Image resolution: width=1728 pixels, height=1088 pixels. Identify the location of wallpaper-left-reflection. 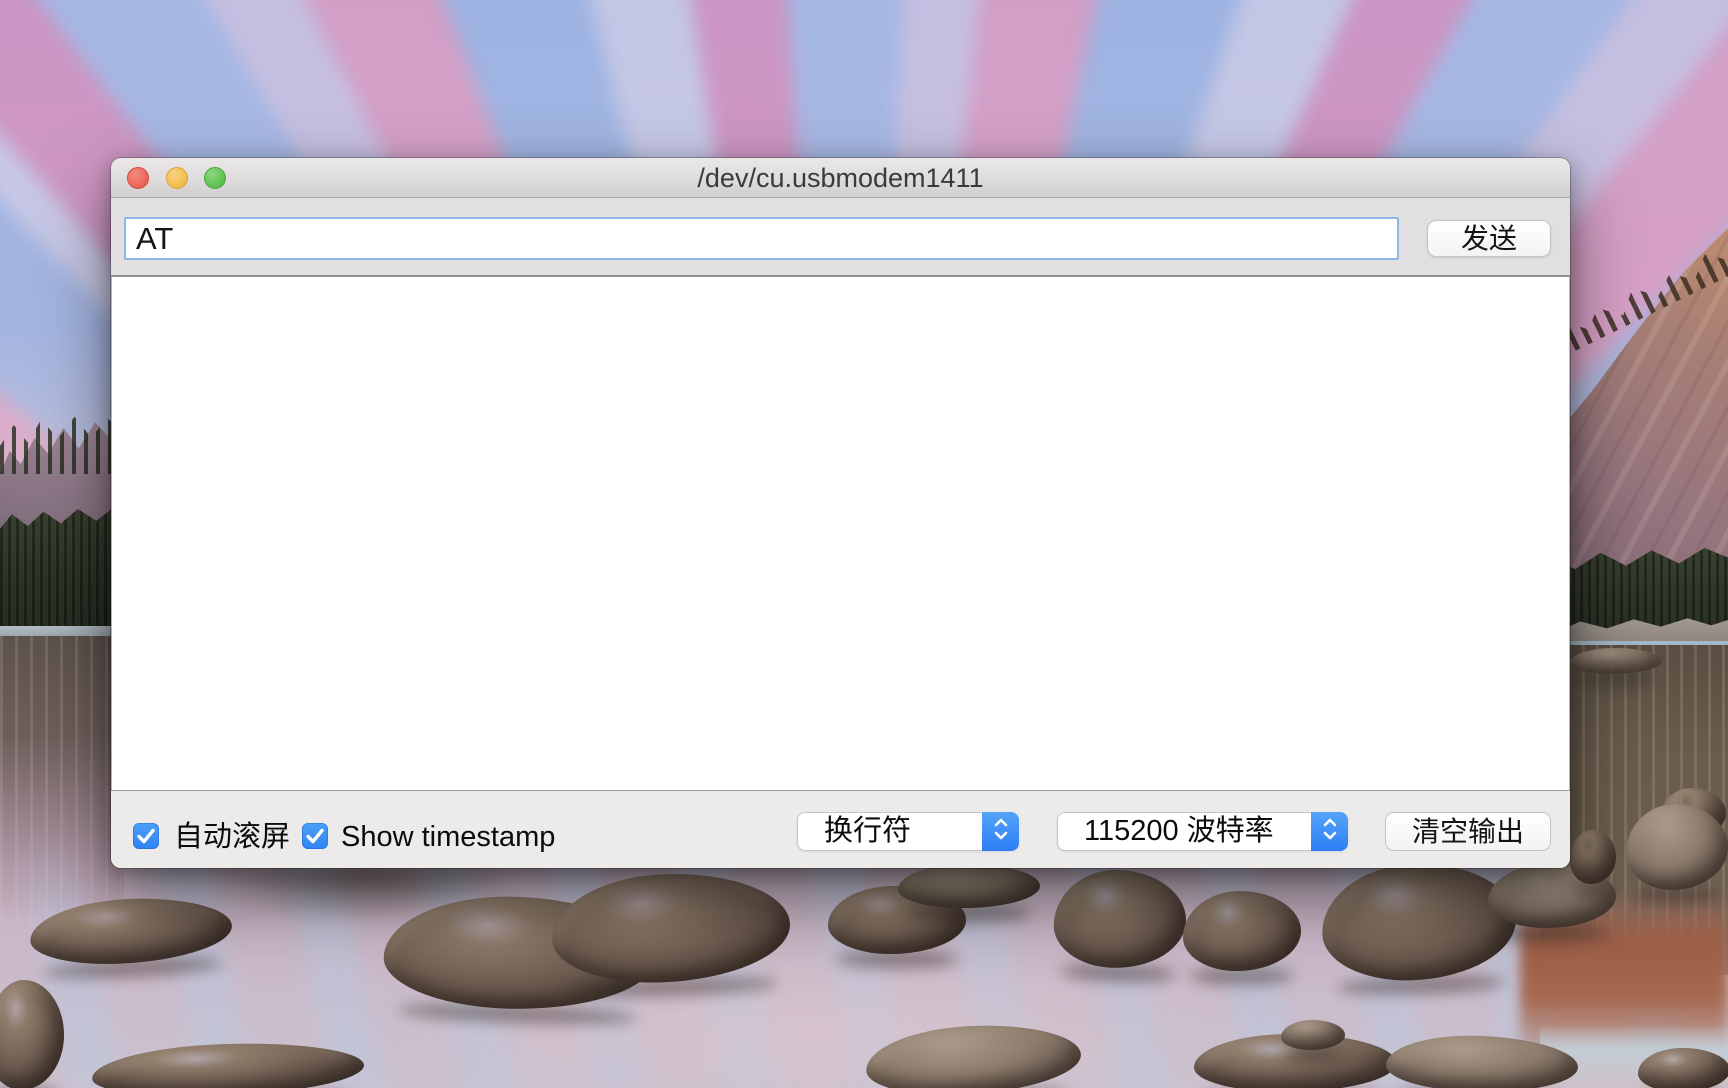
(62, 781).